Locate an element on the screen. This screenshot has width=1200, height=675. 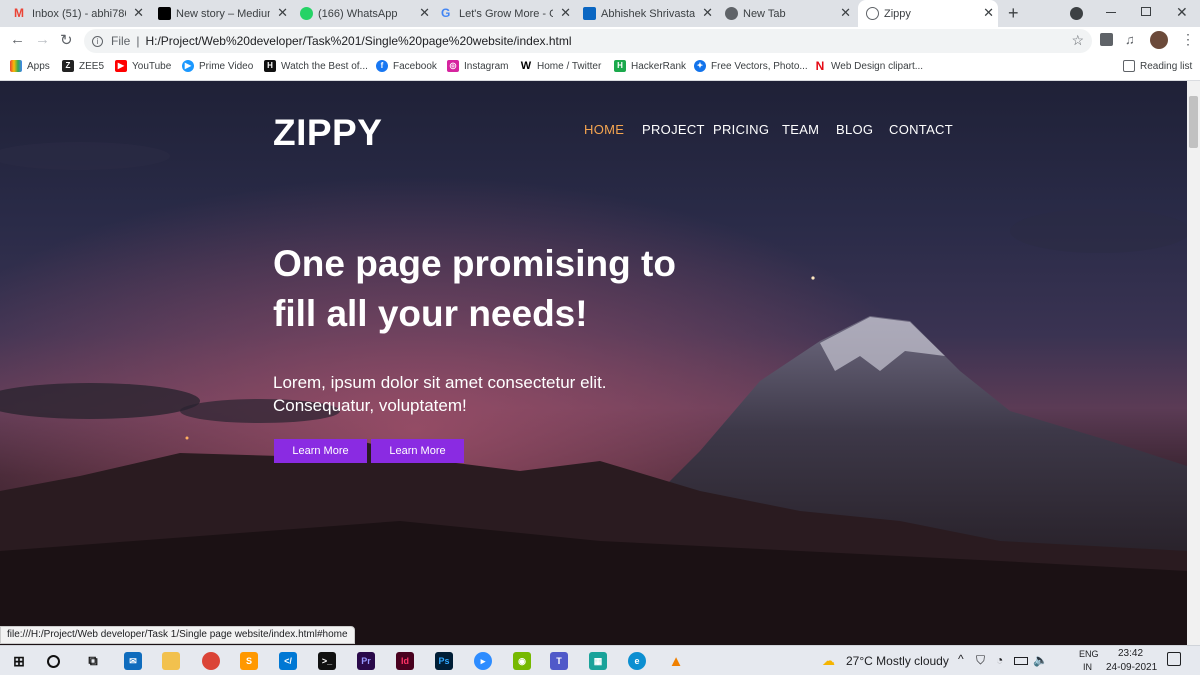
tab-new-tab: New Tab ✕ is located at coordinates (790, 13).